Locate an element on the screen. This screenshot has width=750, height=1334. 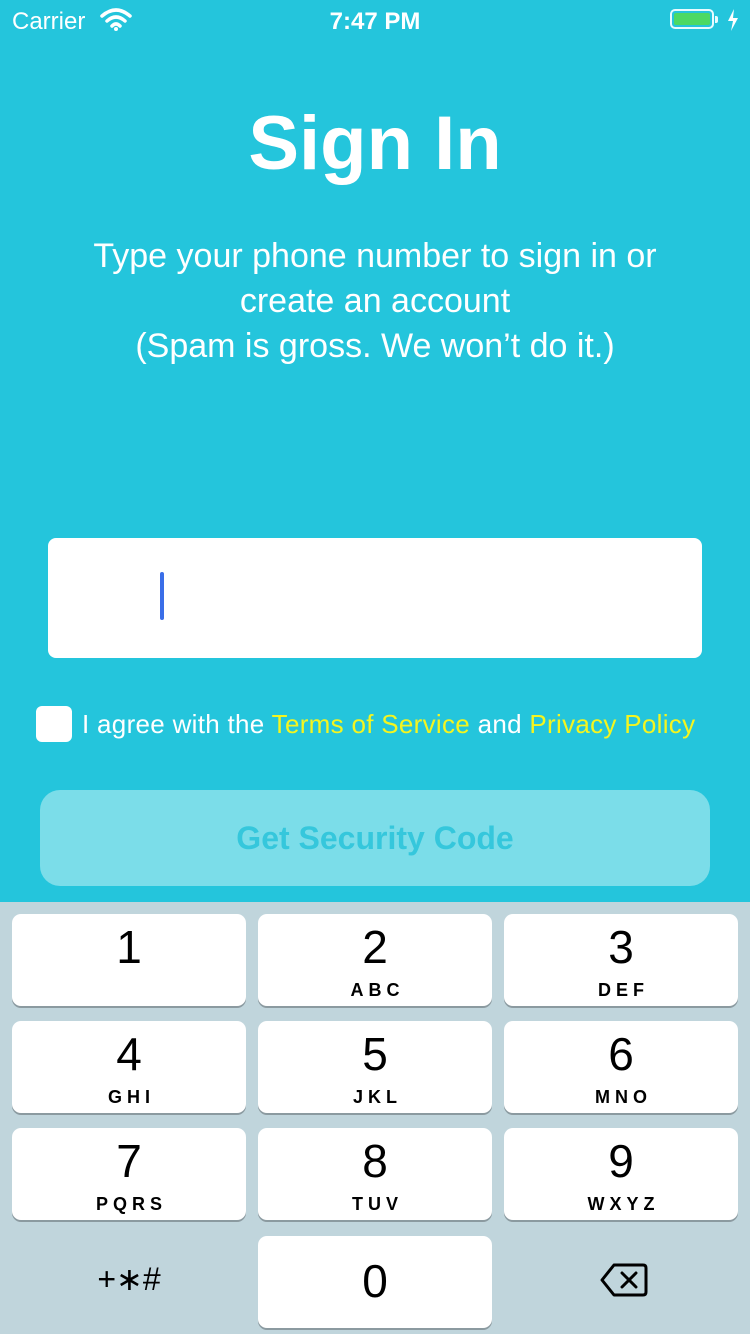
key-letters: DEF is located at coordinates (623, 990).